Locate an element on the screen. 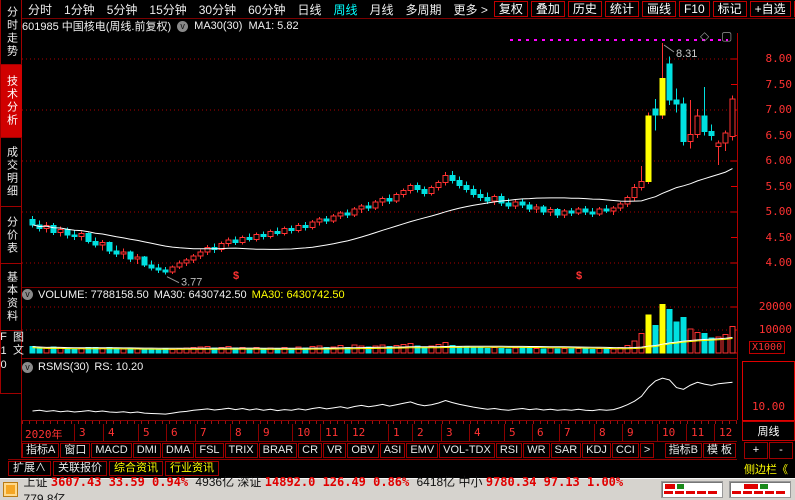  indicator-tab-OBV: OBV is located at coordinates (363, 450).